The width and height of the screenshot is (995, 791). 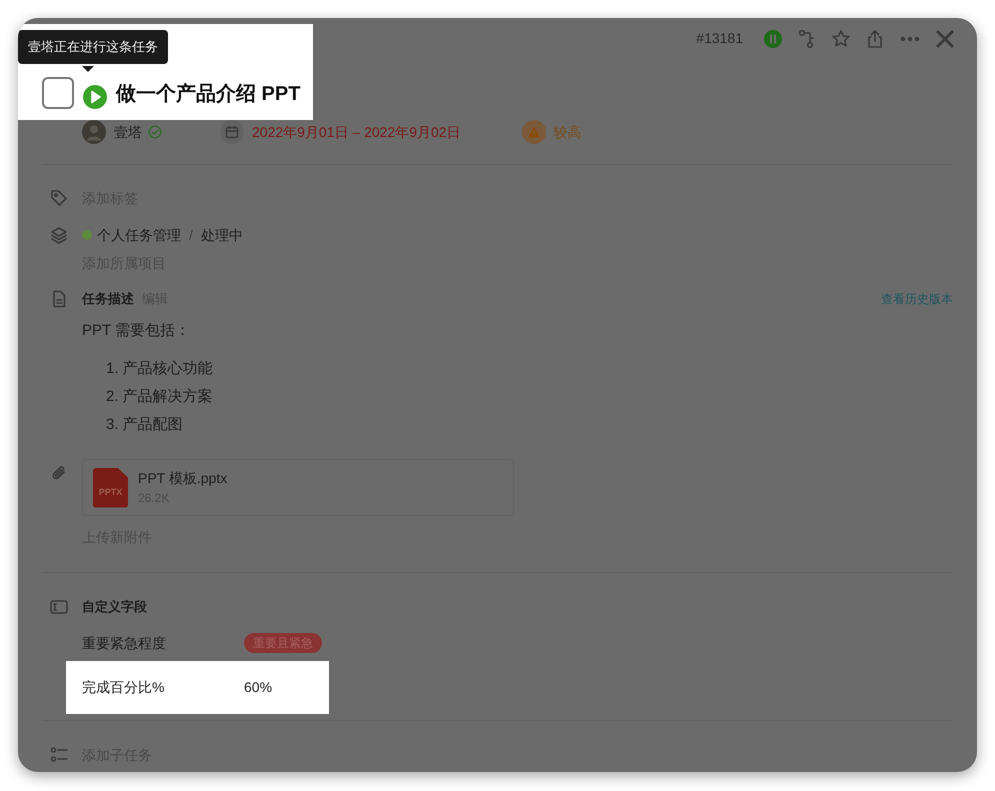 I want to click on field-label: 重要紧急程度, so click(x=124, y=643).